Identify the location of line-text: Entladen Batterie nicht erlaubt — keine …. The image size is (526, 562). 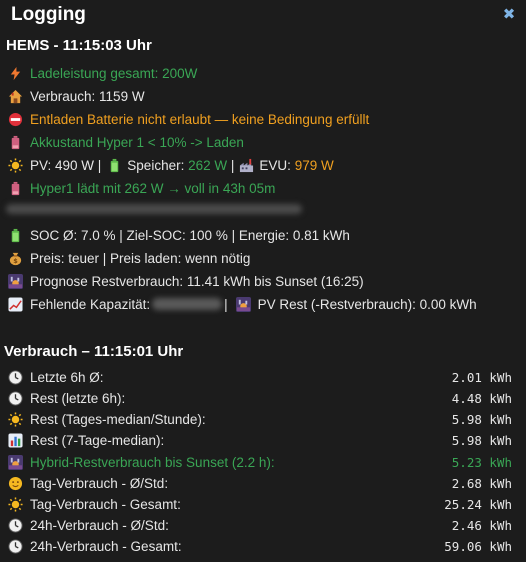
(200, 119).